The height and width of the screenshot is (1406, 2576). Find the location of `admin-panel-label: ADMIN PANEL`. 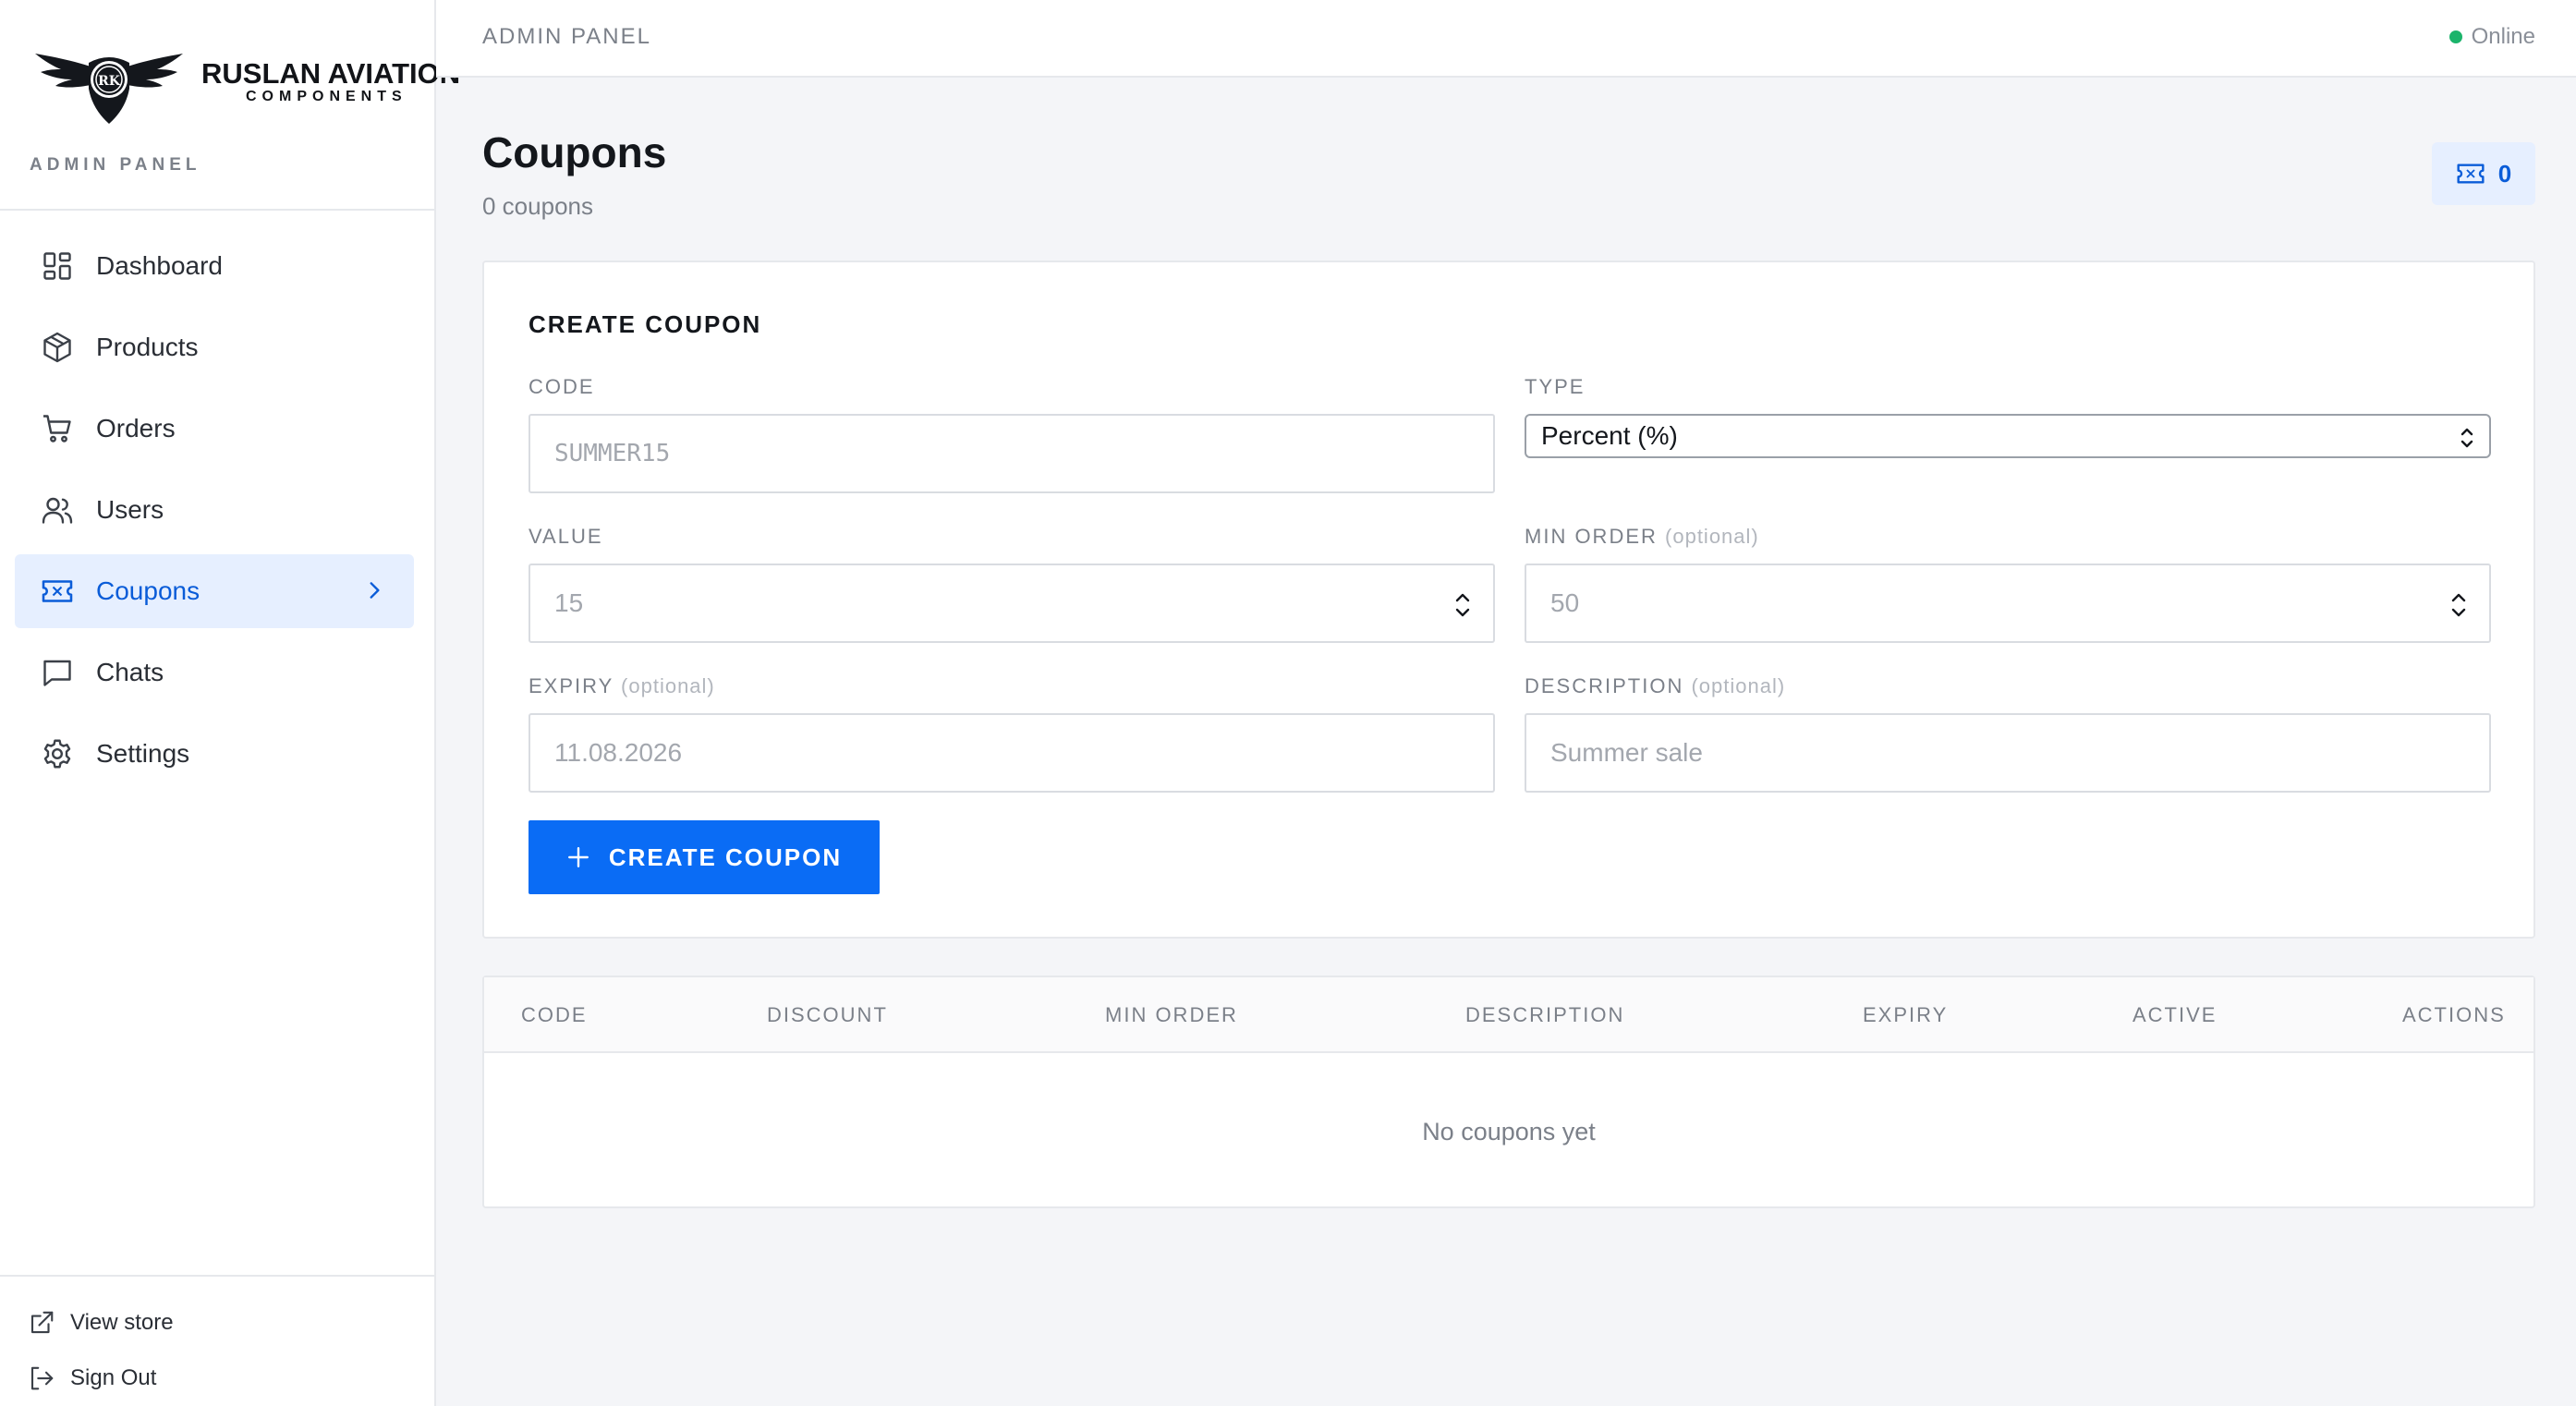

admin-panel-label: ADMIN PANEL is located at coordinates (115, 165).